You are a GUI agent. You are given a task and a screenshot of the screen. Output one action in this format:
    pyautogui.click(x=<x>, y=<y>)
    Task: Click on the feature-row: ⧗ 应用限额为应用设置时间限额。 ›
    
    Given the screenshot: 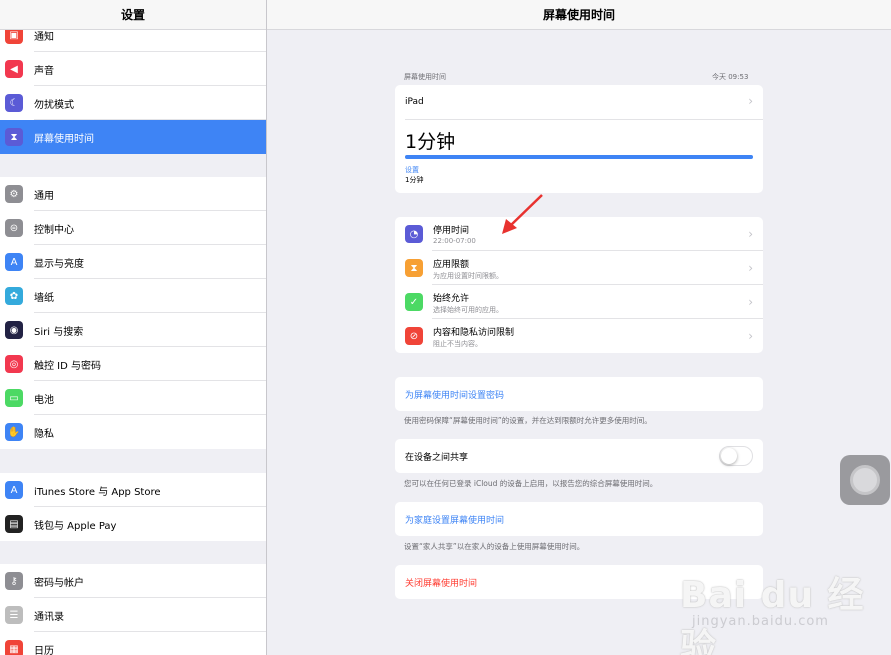 What is the action you would take?
    pyautogui.click(x=579, y=268)
    